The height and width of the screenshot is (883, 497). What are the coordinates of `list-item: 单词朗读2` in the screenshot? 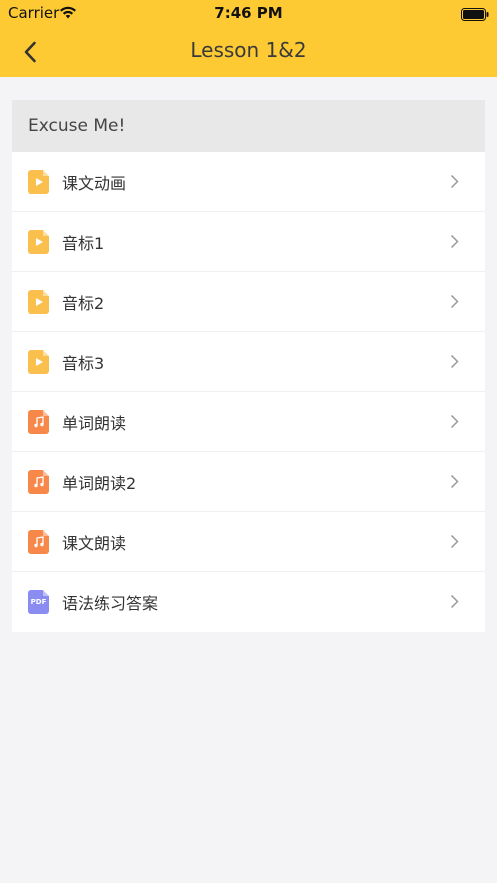 It's located at (248, 482).